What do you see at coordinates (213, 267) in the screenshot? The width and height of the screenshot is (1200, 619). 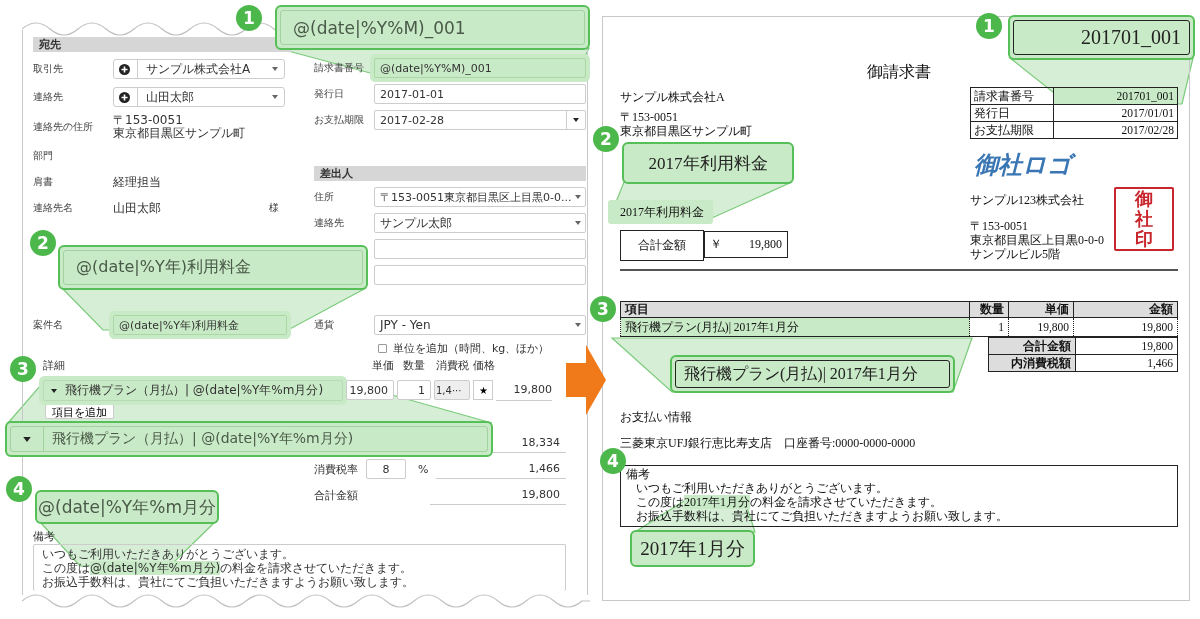 I see `callout-text: @(date|%Y年)利用料金` at bounding box center [213, 267].